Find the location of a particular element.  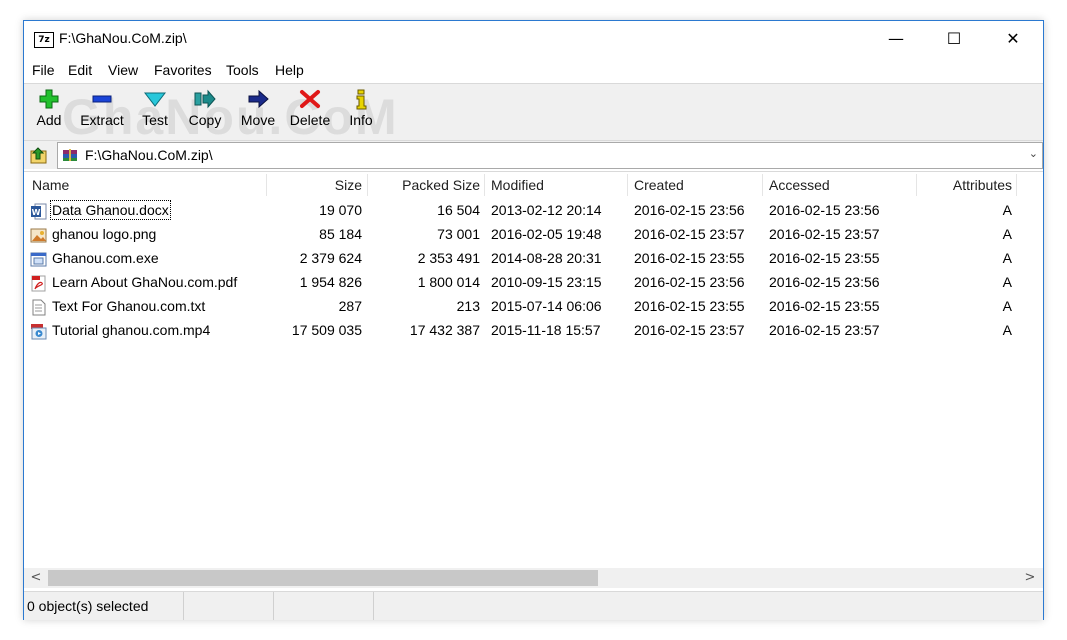

delete-label: Delete is located at coordinates (310, 120).